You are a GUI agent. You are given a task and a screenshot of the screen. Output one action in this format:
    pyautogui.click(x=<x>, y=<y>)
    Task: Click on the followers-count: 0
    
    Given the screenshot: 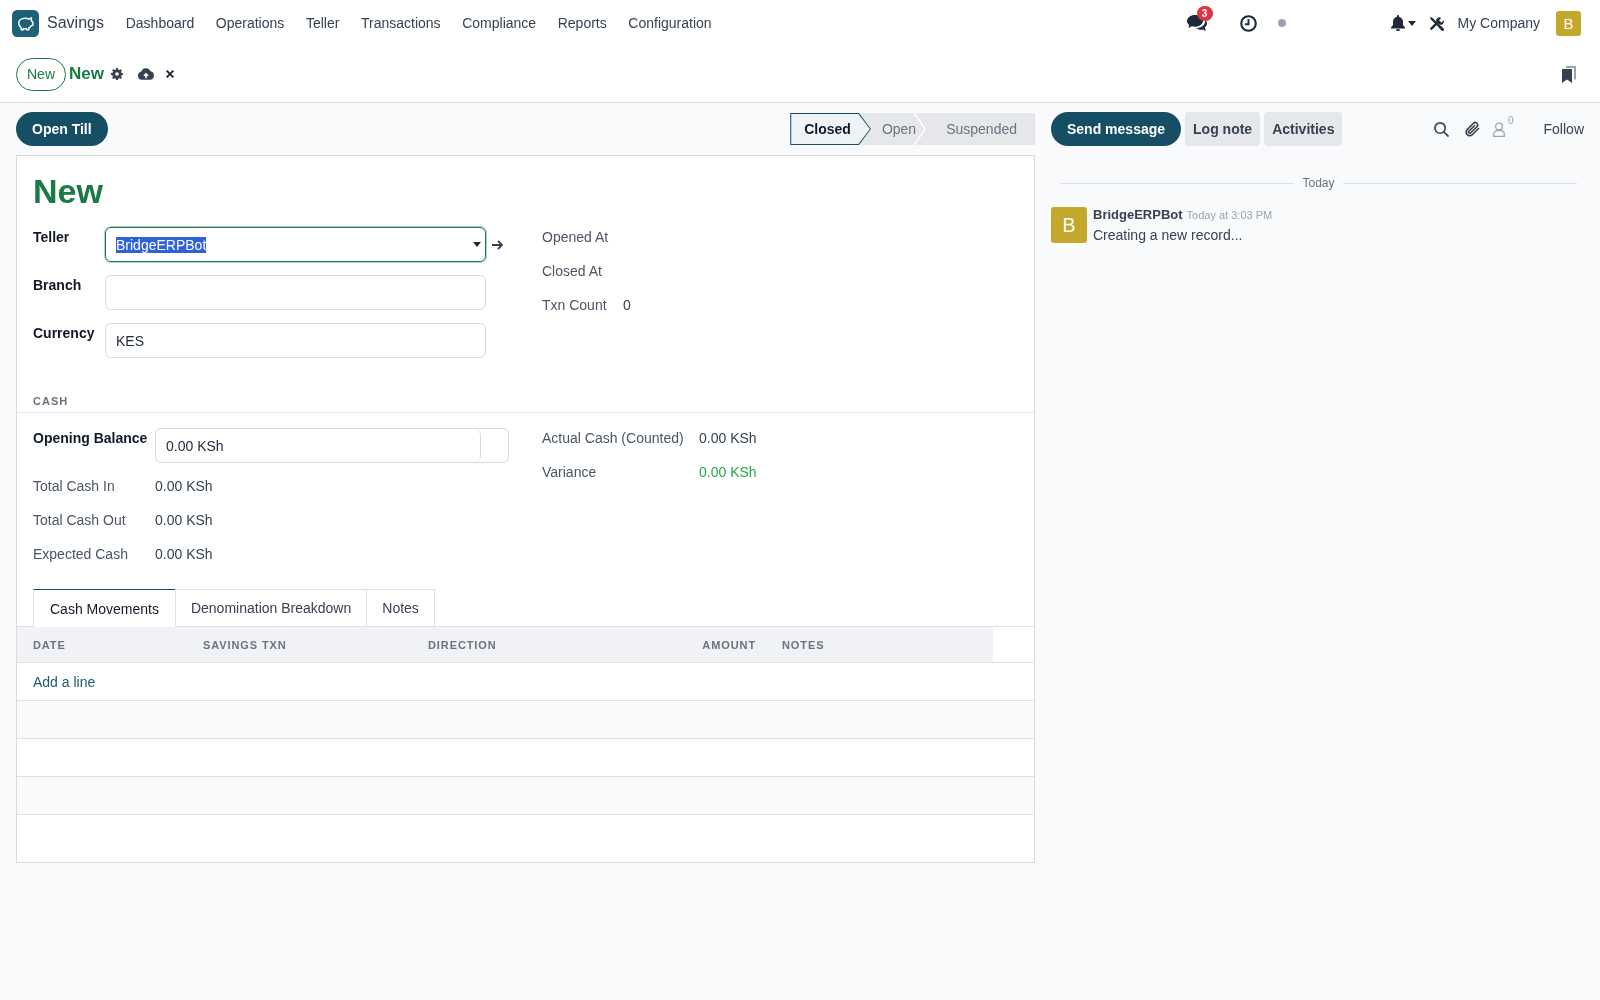 What is the action you would take?
    pyautogui.click(x=1510, y=120)
    